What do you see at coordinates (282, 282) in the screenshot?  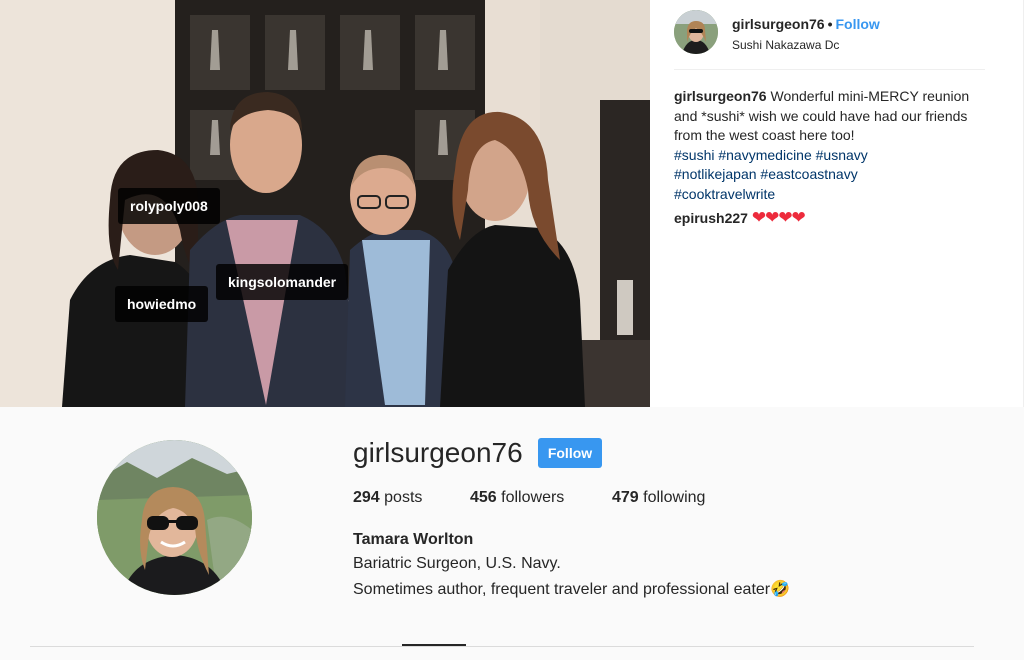 I see `photo-tag-kingsolomander: kingsolomander` at bounding box center [282, 282].